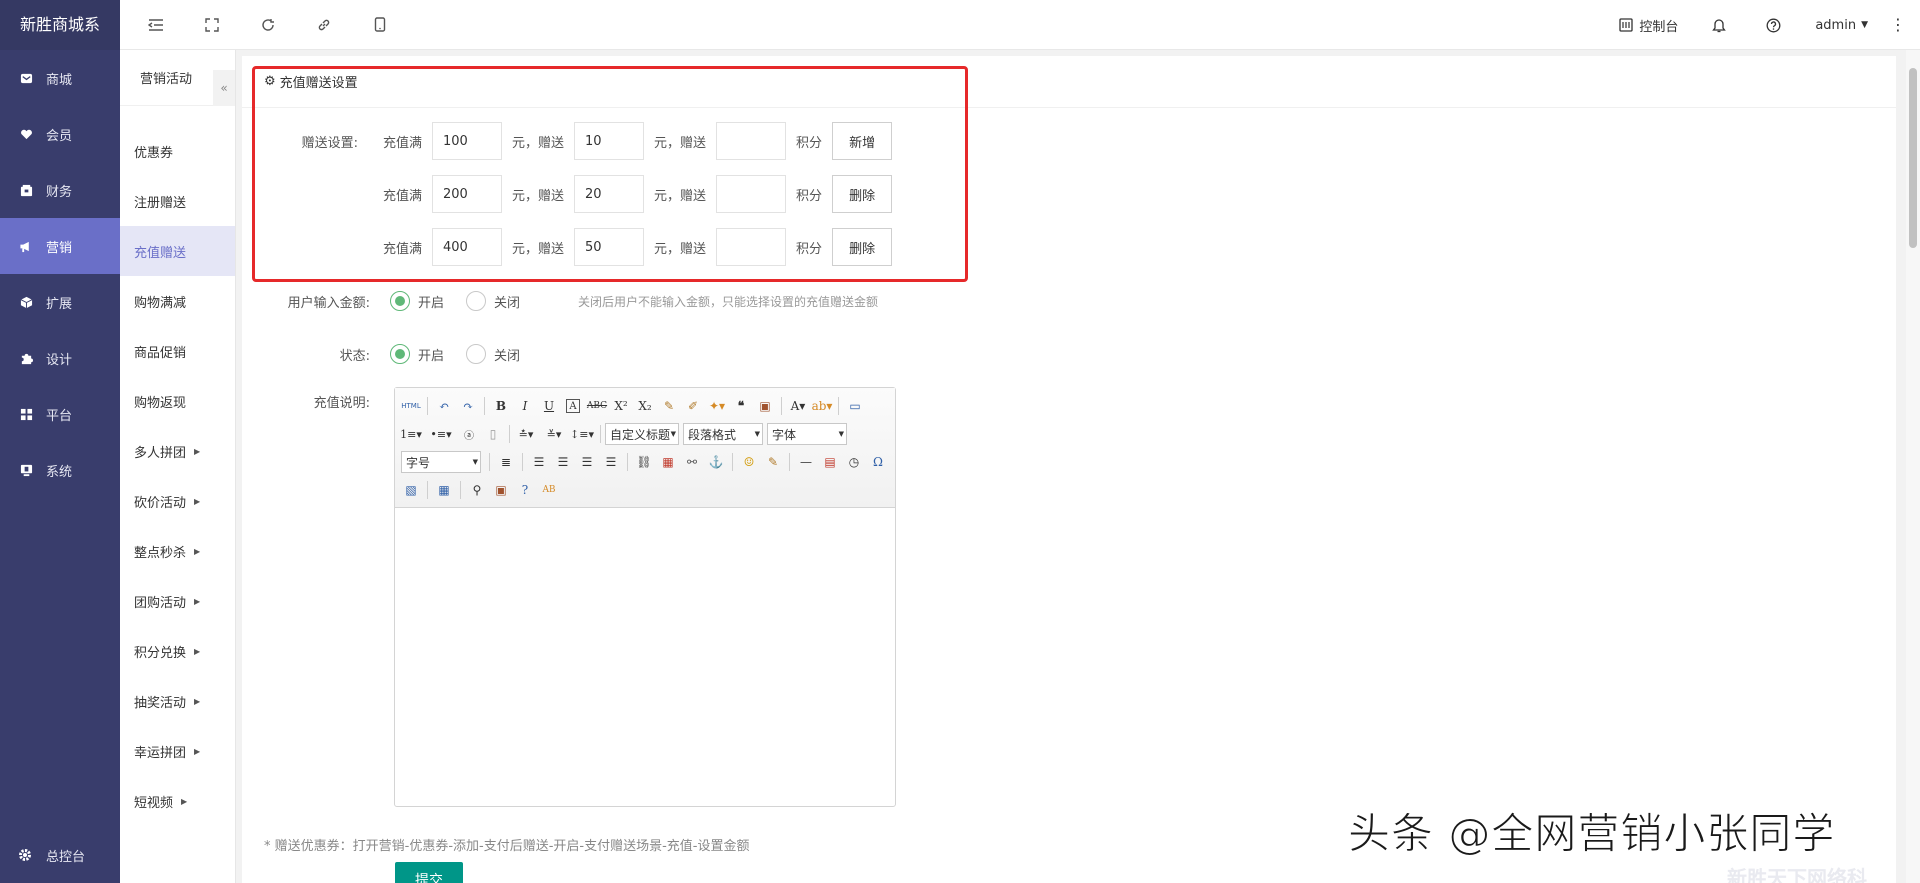 The width and height of the screenshot is (1920, 883). Describe the element at coordinates (60, 855) in the screenshot. I see `sidebar-item-dashboard: 总控台` at that location.